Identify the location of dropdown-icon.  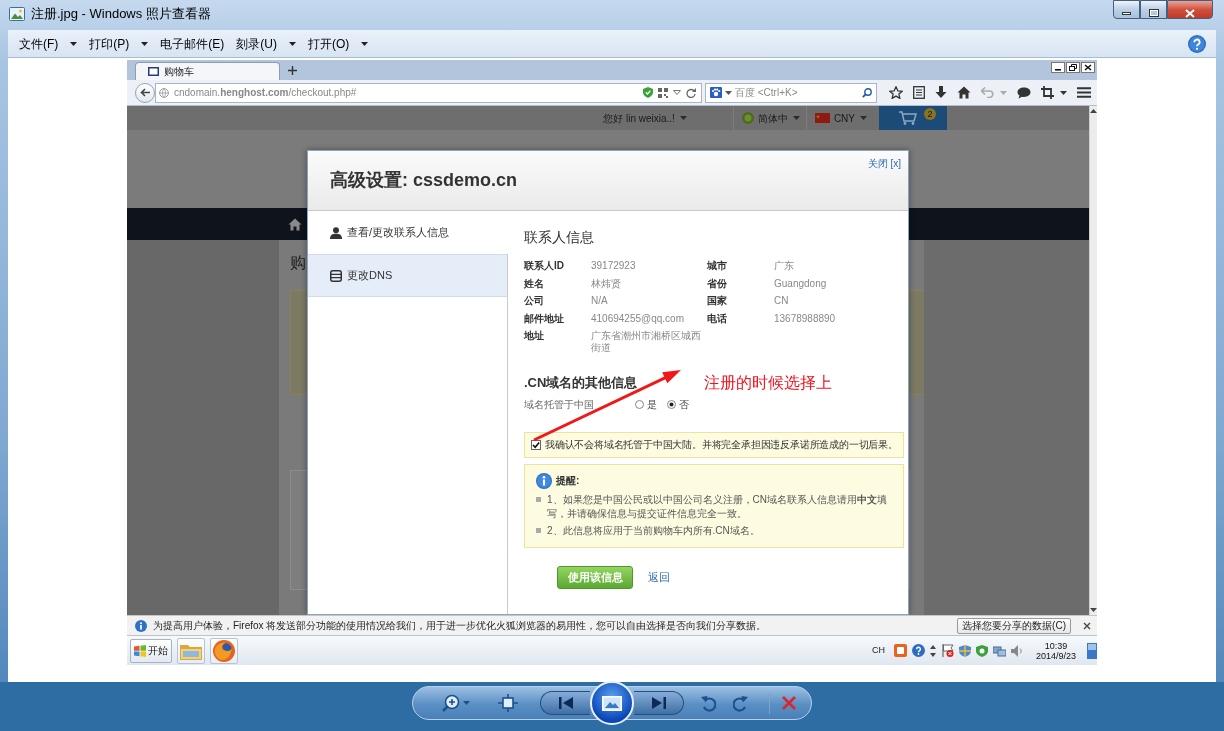
(677, 92).